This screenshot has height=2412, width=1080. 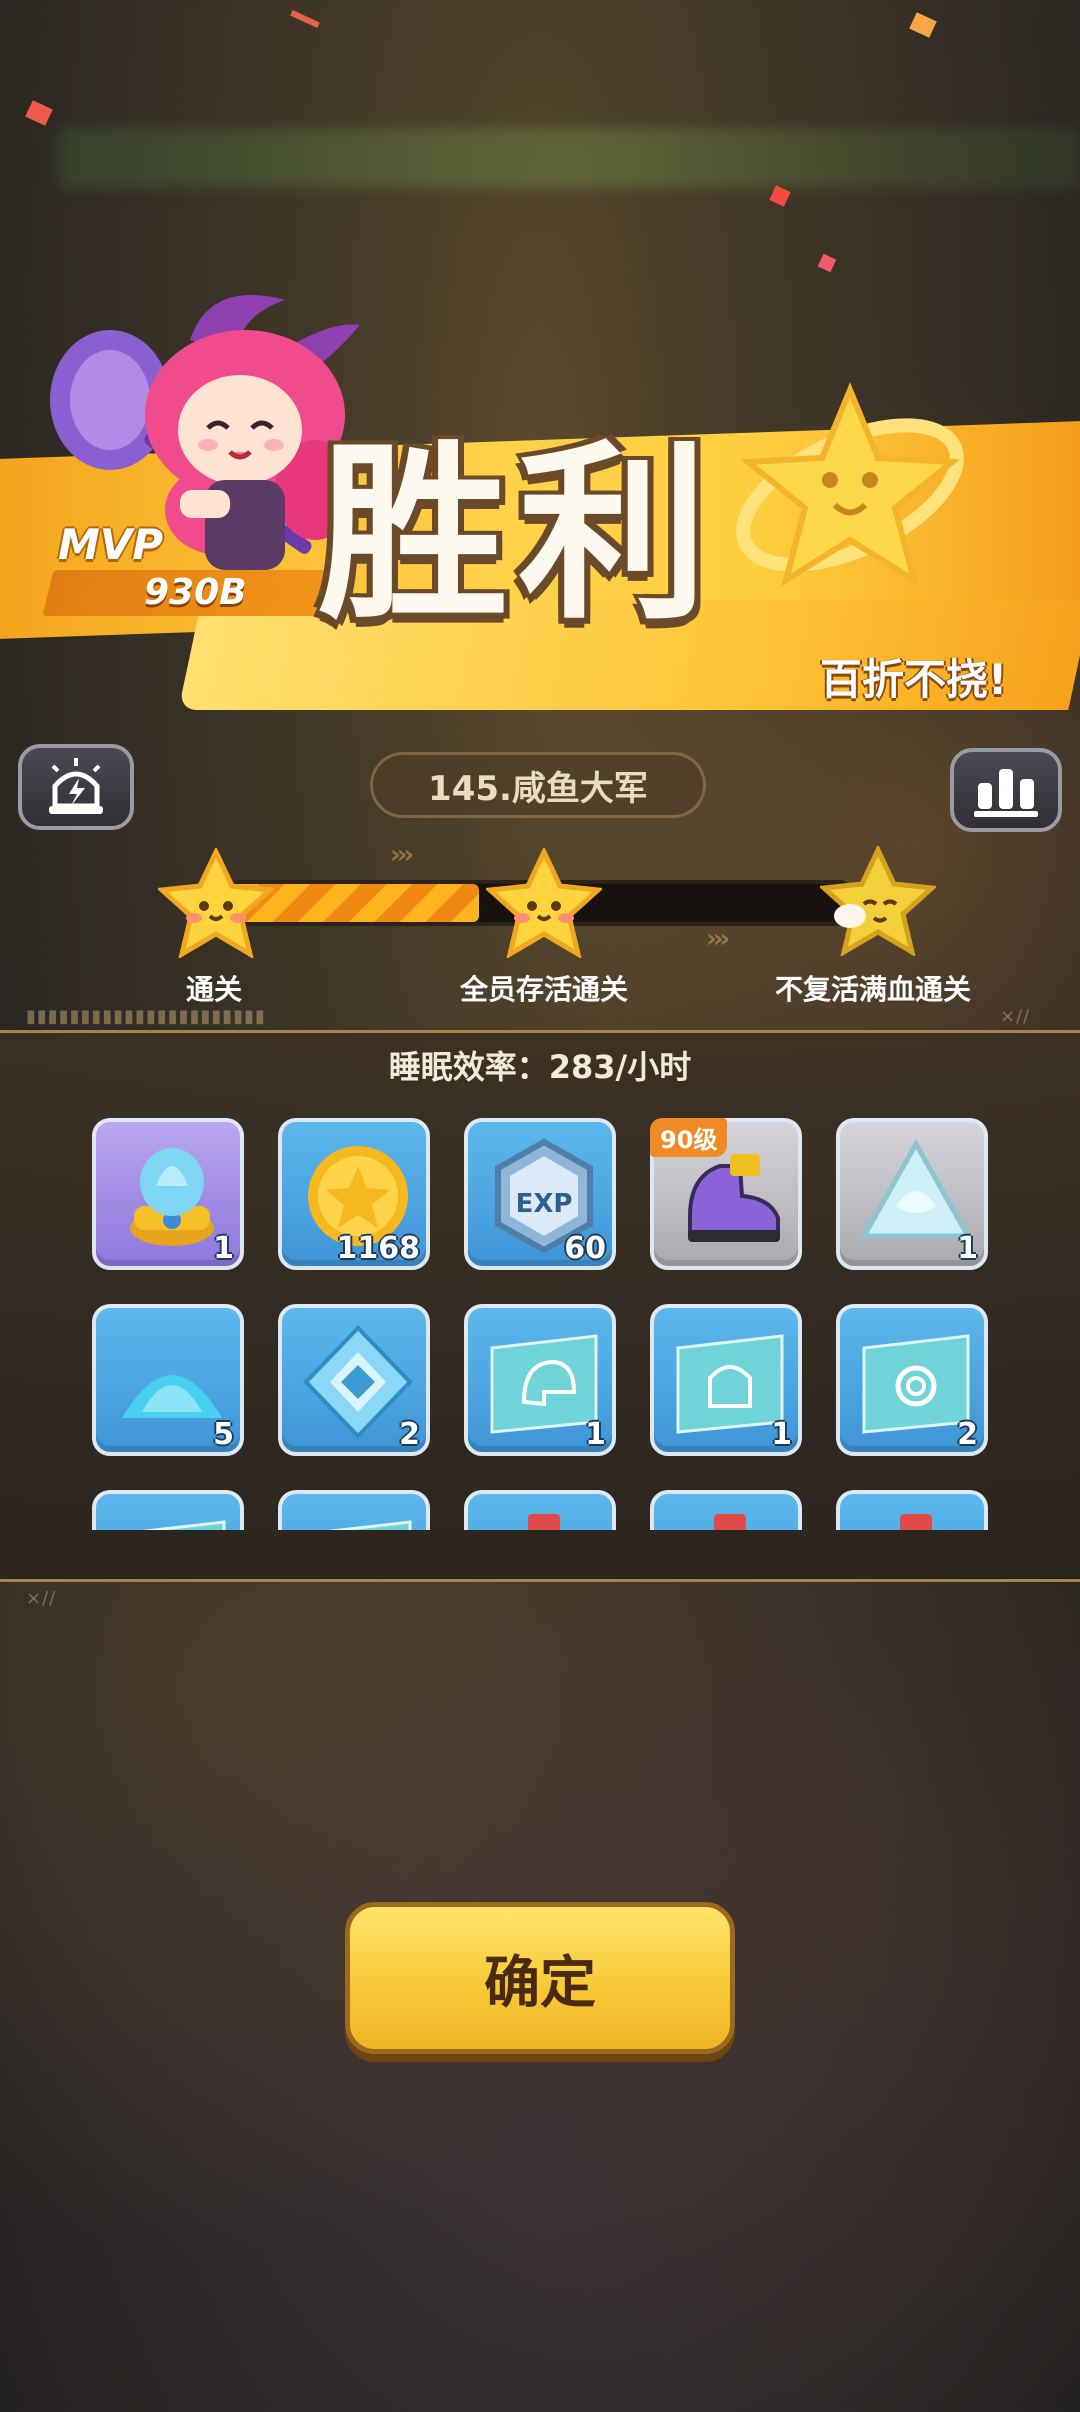 What do you see at coordinates (190, 568) in the screenshot?
I see `mvp-tag: MVP 930B` at bounding box center [190, 568].